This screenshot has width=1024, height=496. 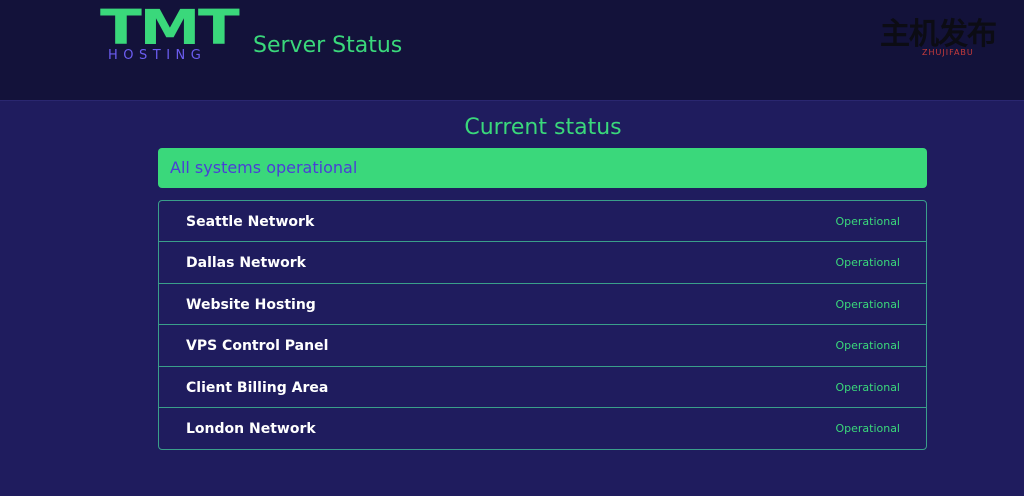 What do you see at coordinates (157, 55) in the screenshot?
I see `logo-subtitle: HOSTING` at bounding box center [157, 55].